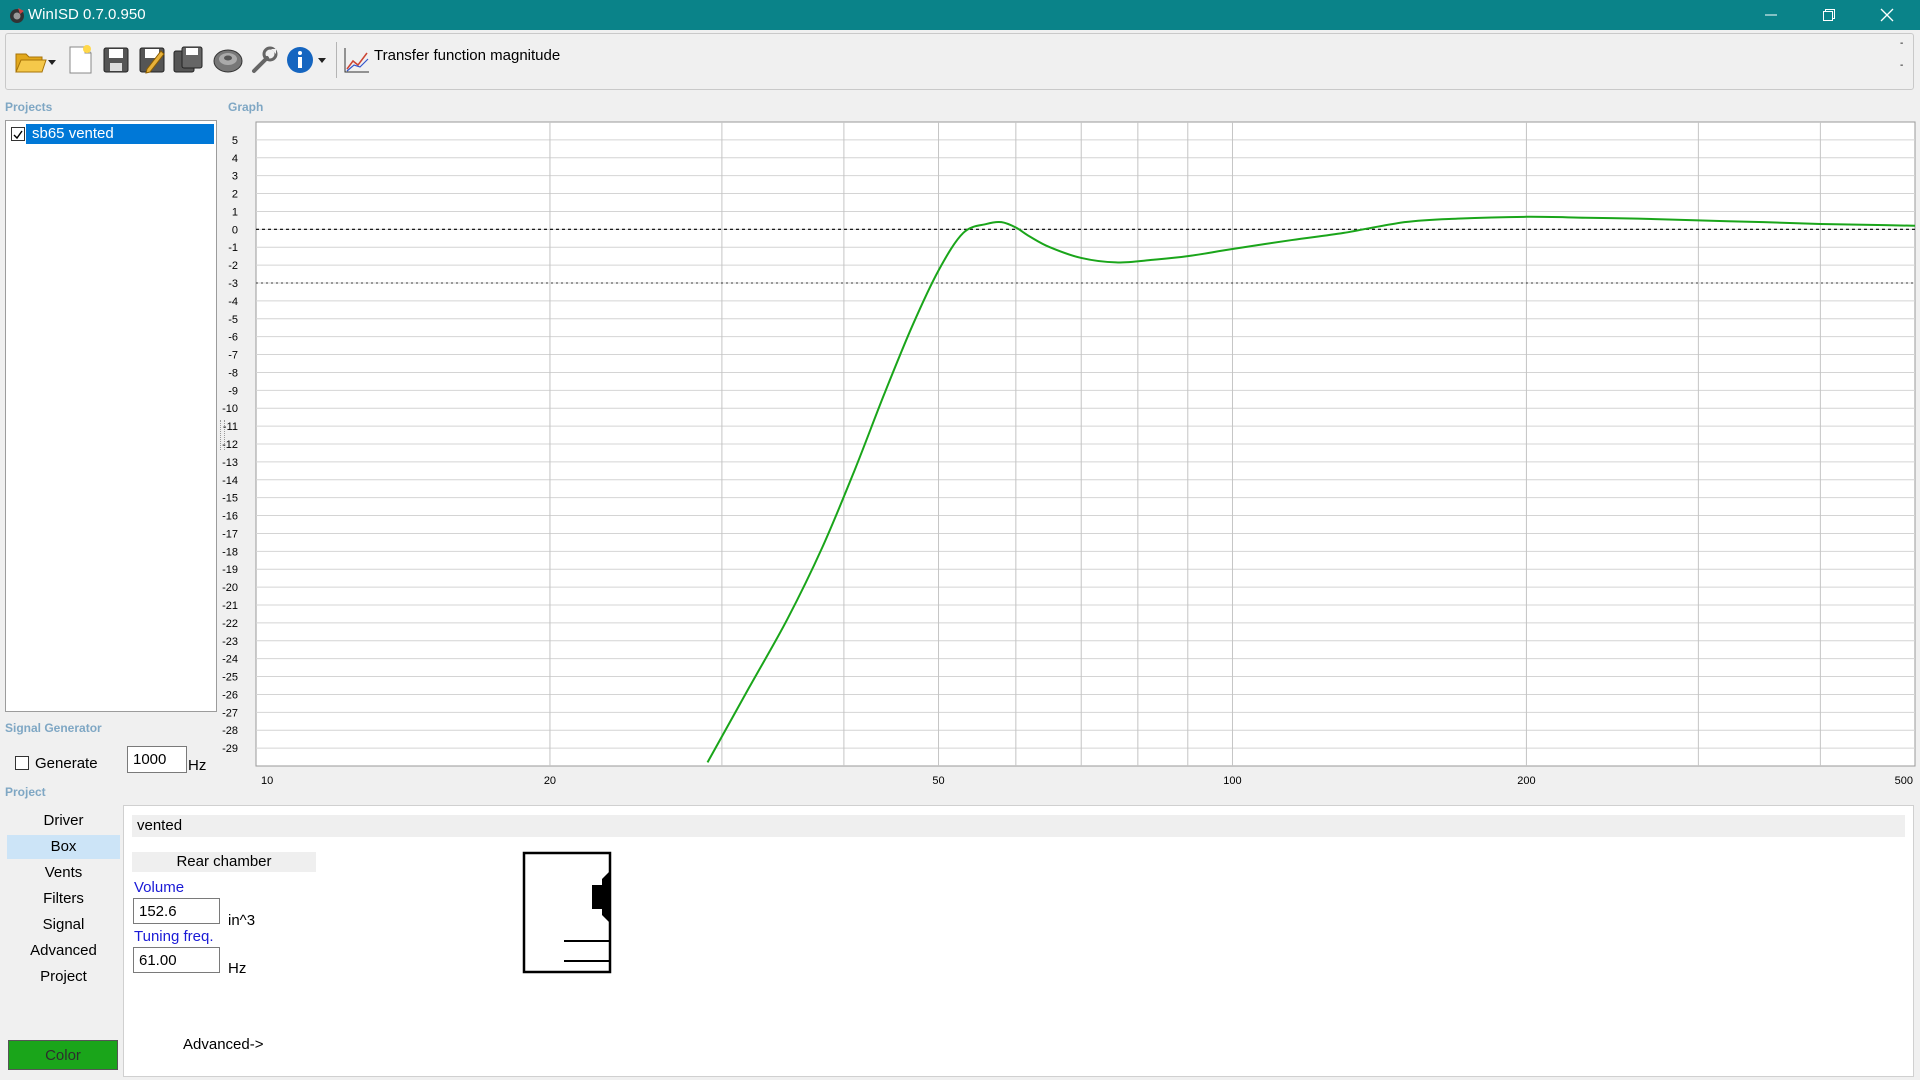 The image size is (1920, 1080). I want to click on y-tick-label: -9, so click(233, 391).